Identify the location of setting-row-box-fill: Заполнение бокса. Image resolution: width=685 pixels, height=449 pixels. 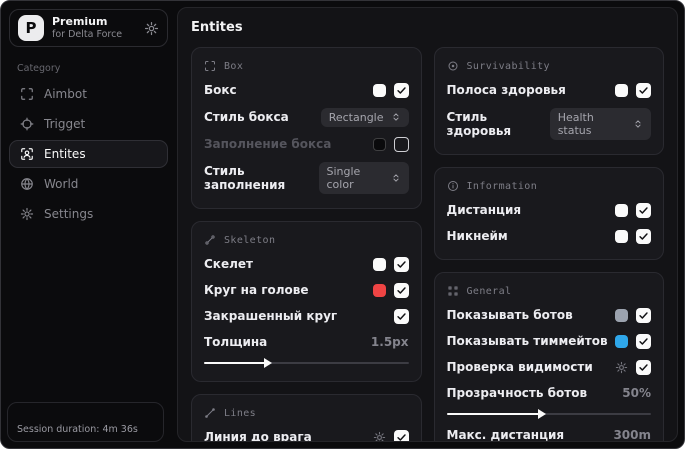
(306, 144).